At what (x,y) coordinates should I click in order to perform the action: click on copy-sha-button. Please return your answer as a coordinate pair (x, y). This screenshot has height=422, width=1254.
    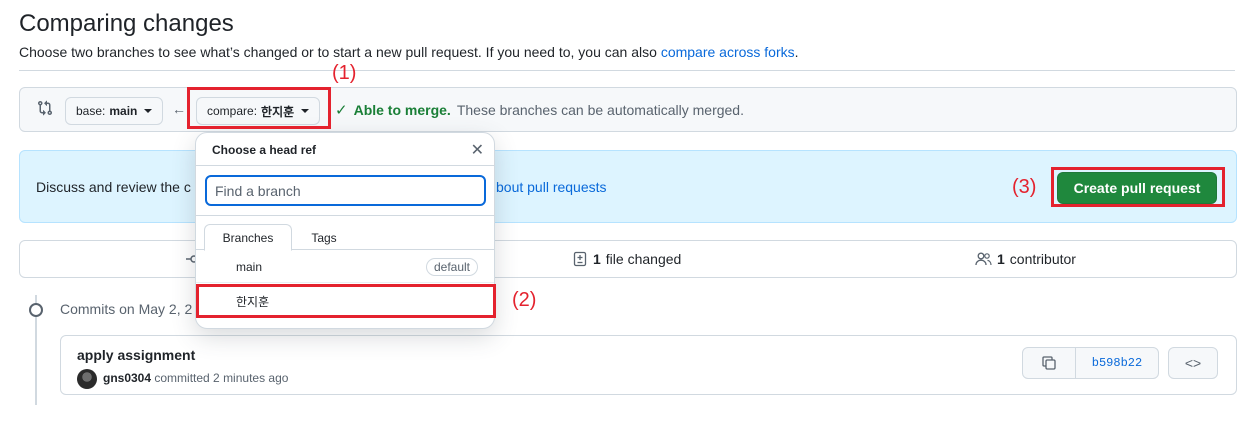
    Looking at the image, I should click on (1049, 363).